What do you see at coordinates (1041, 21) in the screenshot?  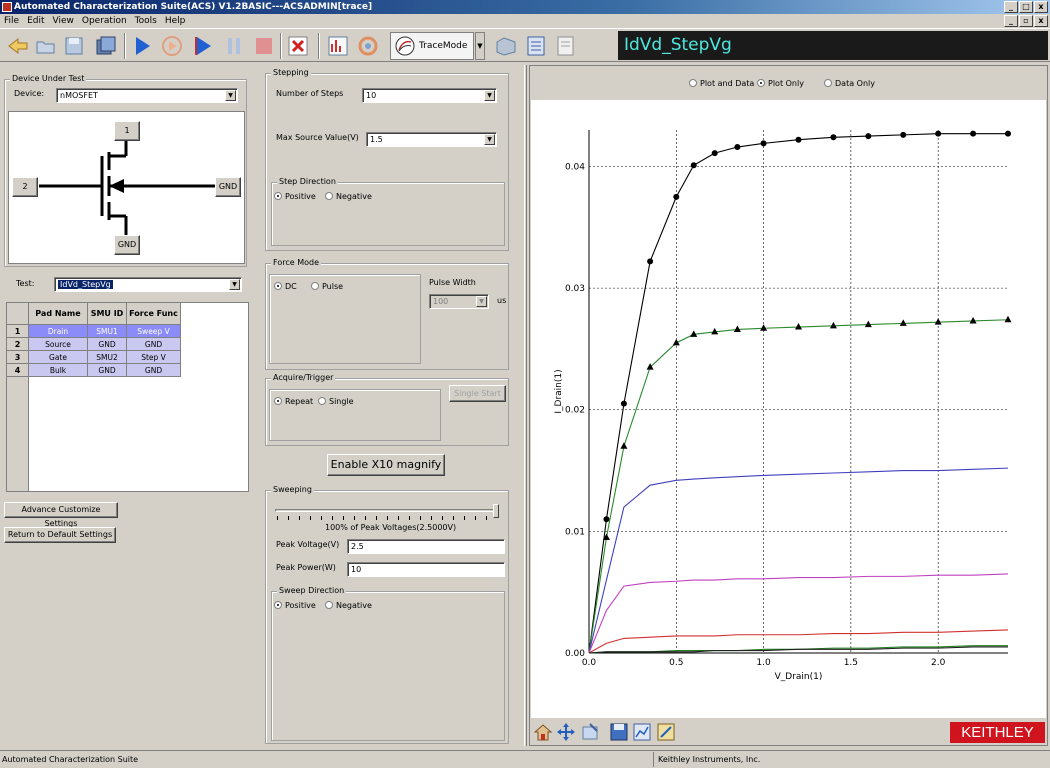 I see `mdi-close-button: x` at bounding box center [1041, 21].